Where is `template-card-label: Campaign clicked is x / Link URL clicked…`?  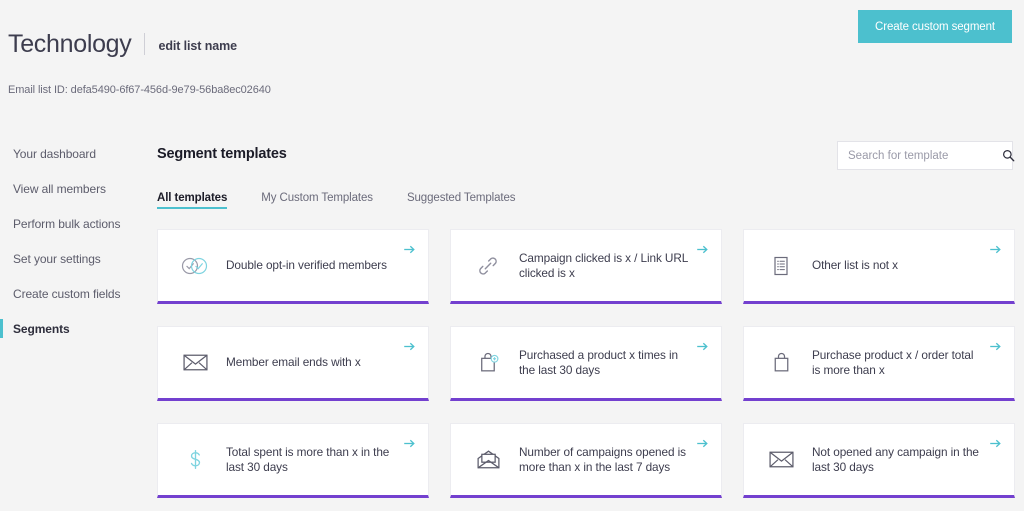 template-card-label: Campaign clicked is x / Link URL clicked… is located at coordinates (603, 265).